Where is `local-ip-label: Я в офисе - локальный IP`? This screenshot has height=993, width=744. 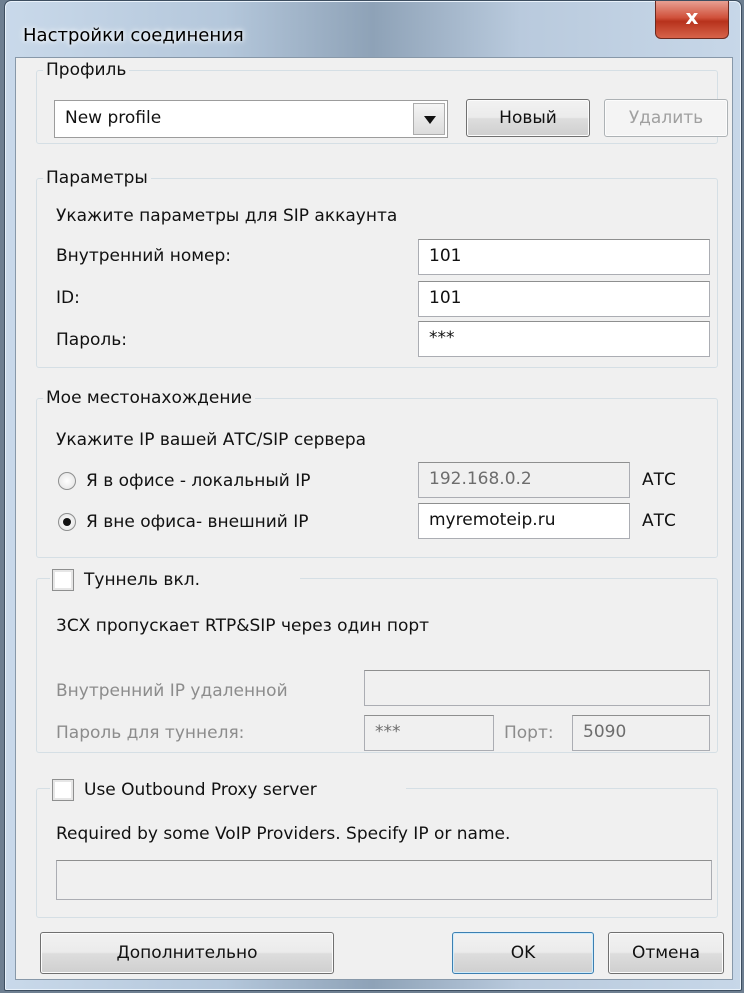 local-ip-label: Я в офисе - локальный IP is located at coordinates (198, 481).